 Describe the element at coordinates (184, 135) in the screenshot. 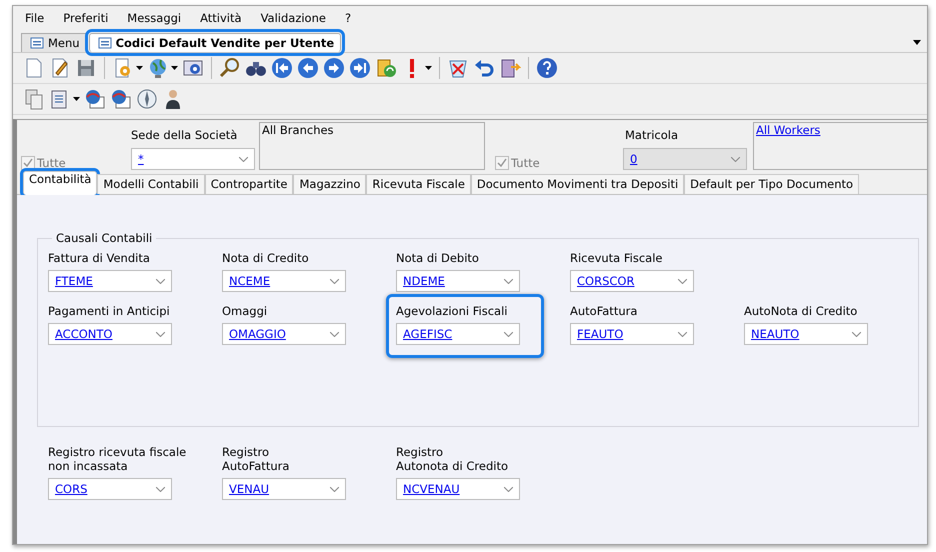

I see `field-label: Sede della Società` at that location.